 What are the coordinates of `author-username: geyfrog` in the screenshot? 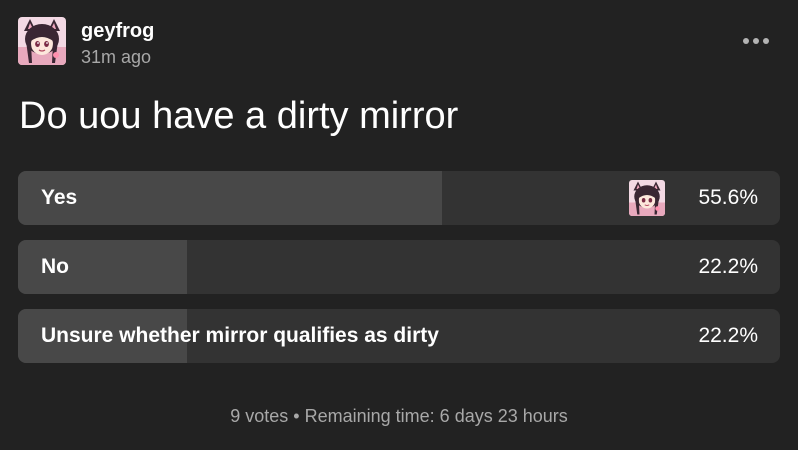 It's located at (117, 31).